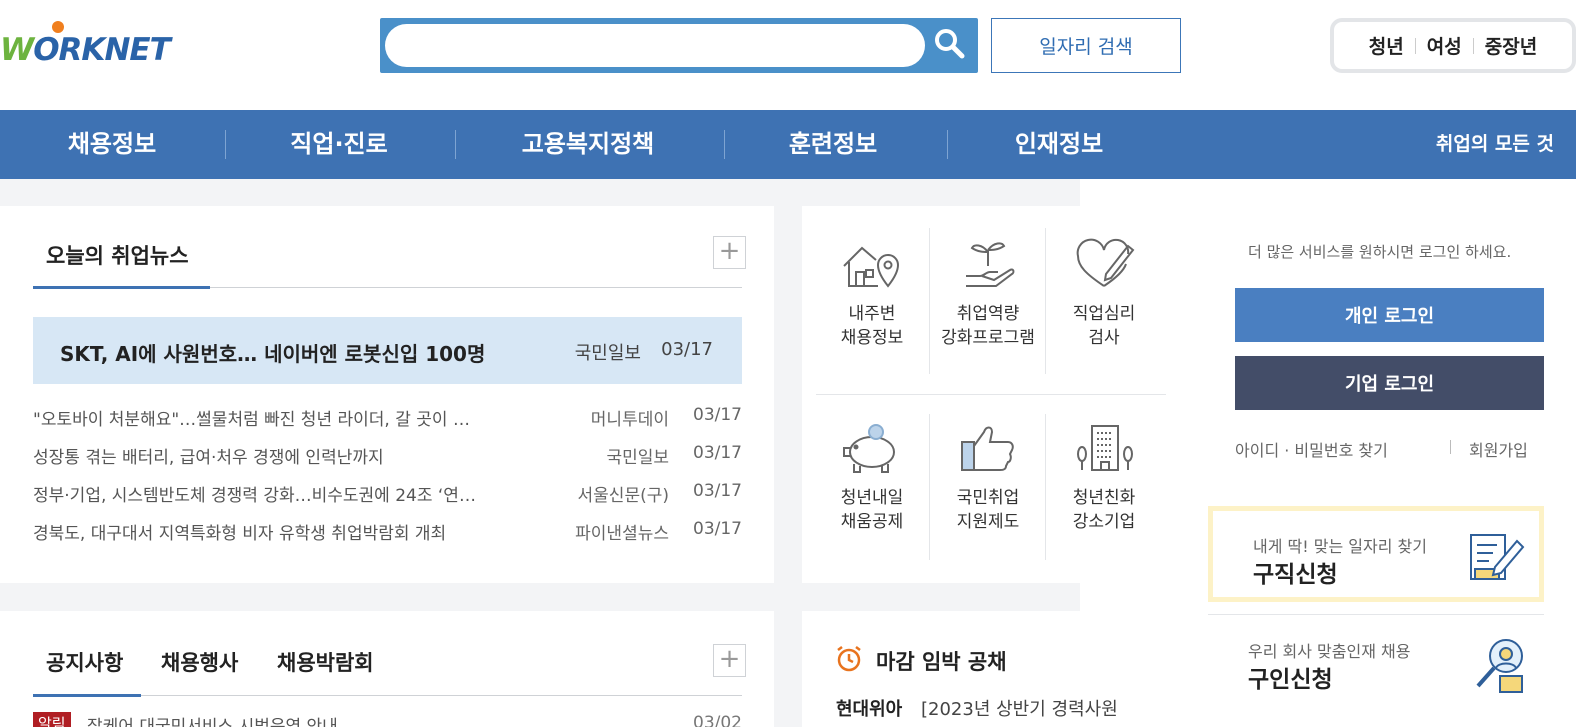 Image resolution: width=1590 pixels, height=727 pixels. I want to click on deadline-job-title: [2023년 상반기 경력사원, so click(1019, 708).